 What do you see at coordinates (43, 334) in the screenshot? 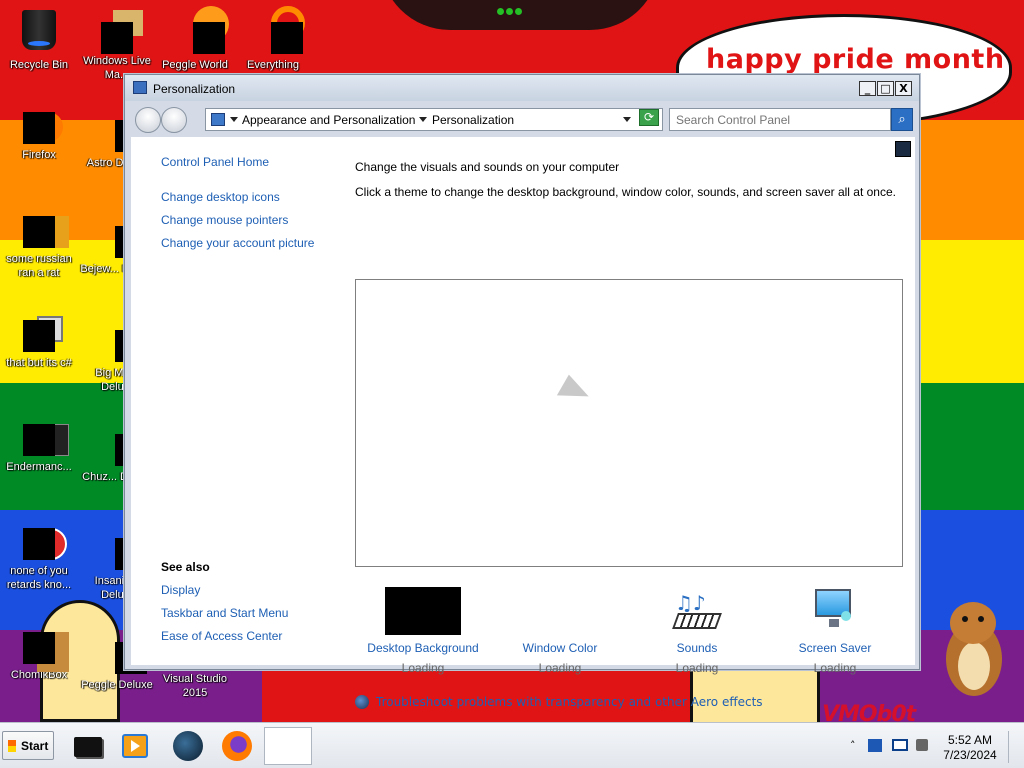
I see `folder-stack-icon` at bounding box center [43, 334].